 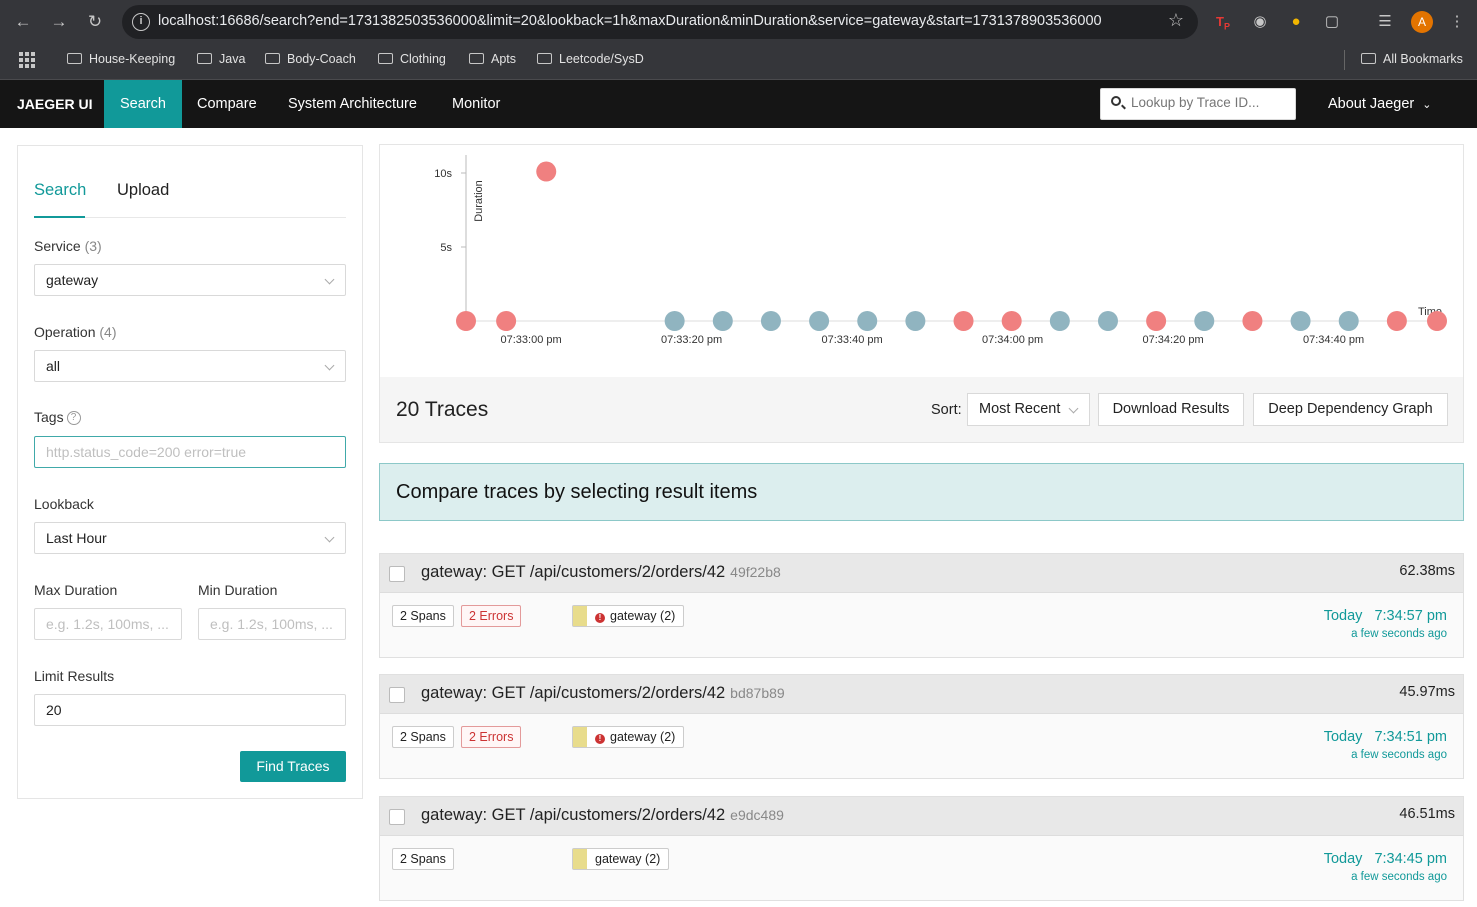 What do you see at coordinates (1385, 616) in the screenshot?
I see `trace-start-time: Today 7:34:57 pm` at bounding box center [1385, 616].